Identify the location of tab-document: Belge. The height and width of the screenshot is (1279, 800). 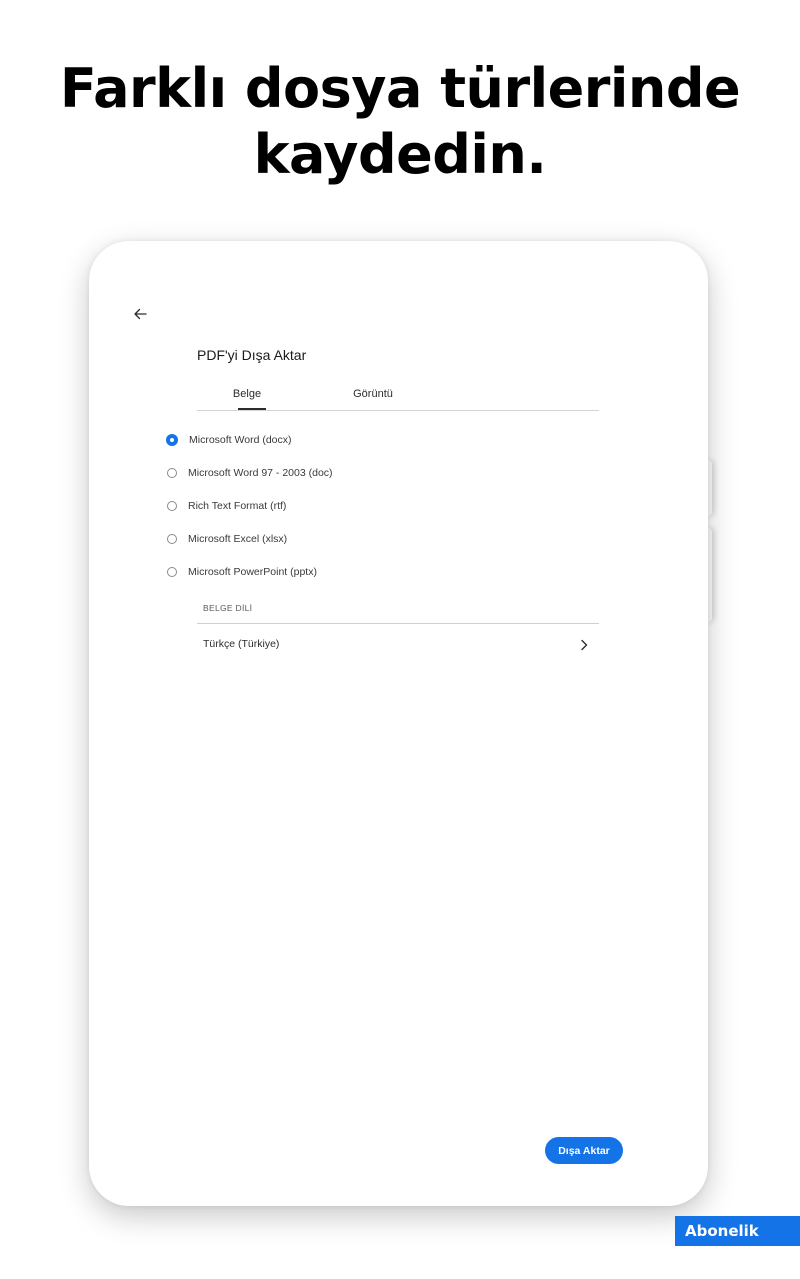
(247, 394).